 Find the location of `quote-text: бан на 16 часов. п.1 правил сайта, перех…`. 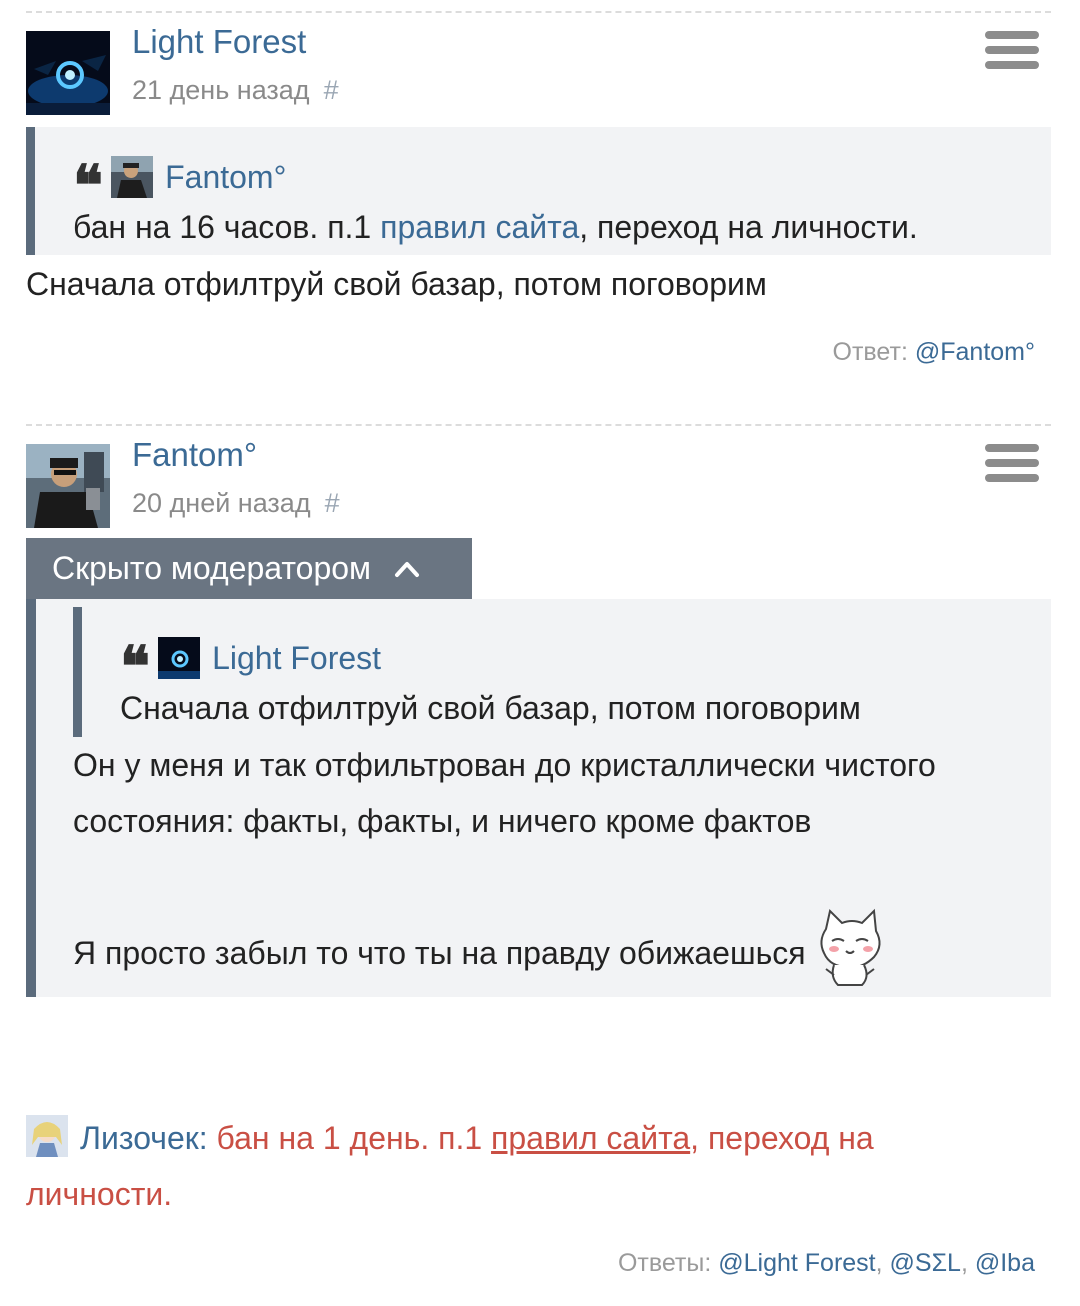

quote-text: бан на 16 часов. п.1 правил сайта, перех… is located at coordinates (495, 227).